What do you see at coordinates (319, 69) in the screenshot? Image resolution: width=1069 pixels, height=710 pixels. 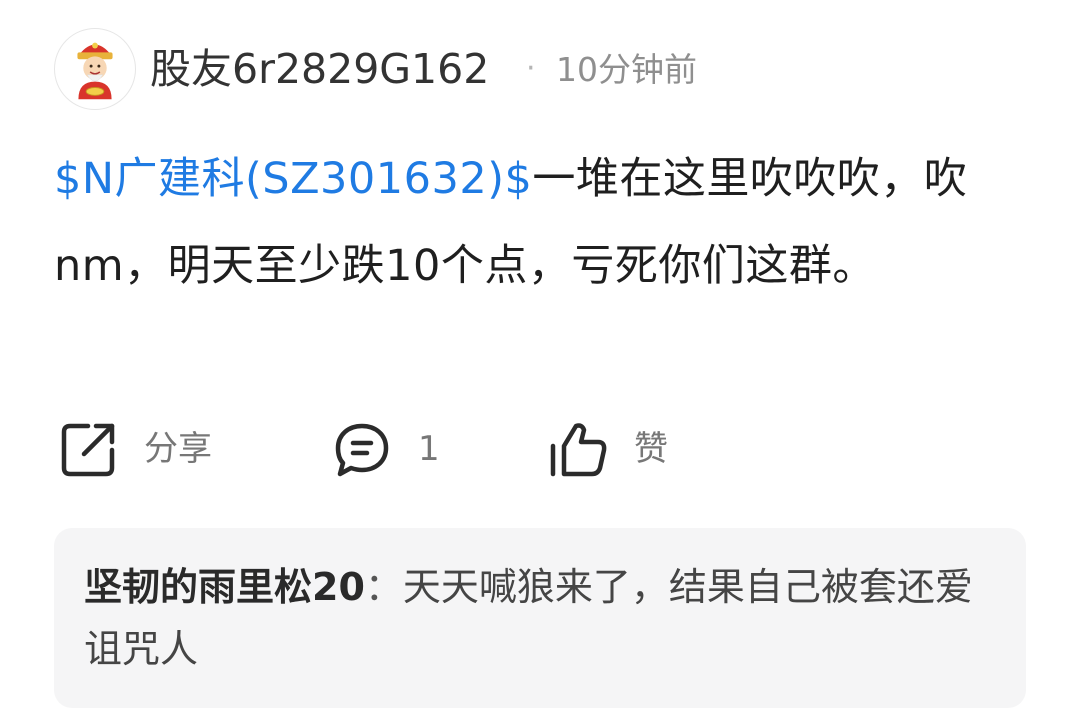 I see `post-username: 股友6r2829G162` at bounding box center [319, 69].